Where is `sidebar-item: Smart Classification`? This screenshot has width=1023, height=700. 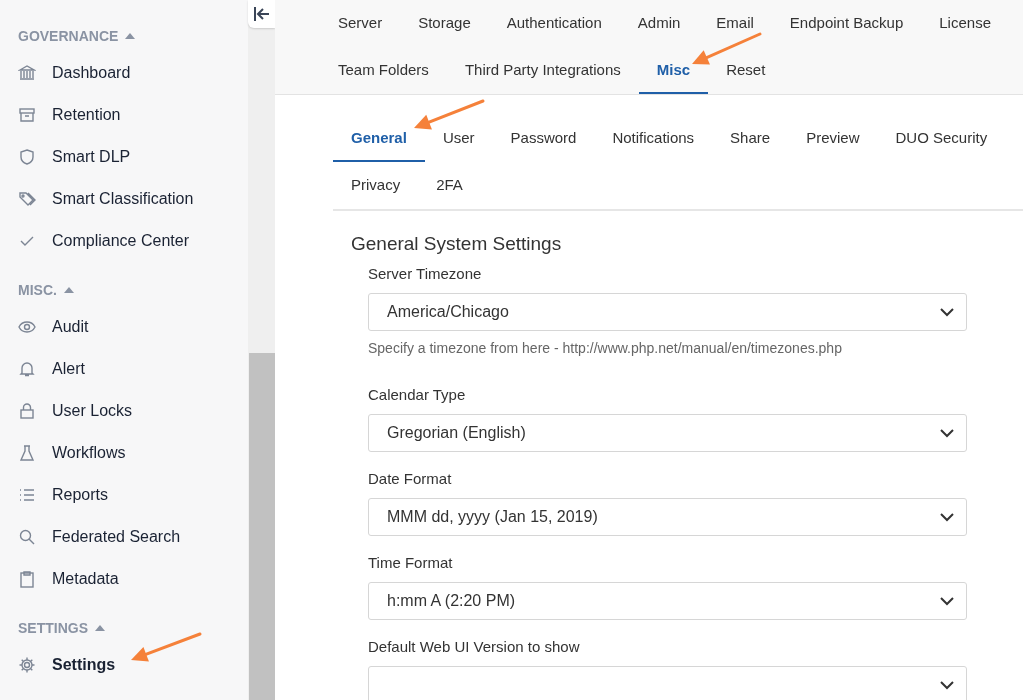 sidebar-item: Smart Classification is located at coordinates (106, 199).